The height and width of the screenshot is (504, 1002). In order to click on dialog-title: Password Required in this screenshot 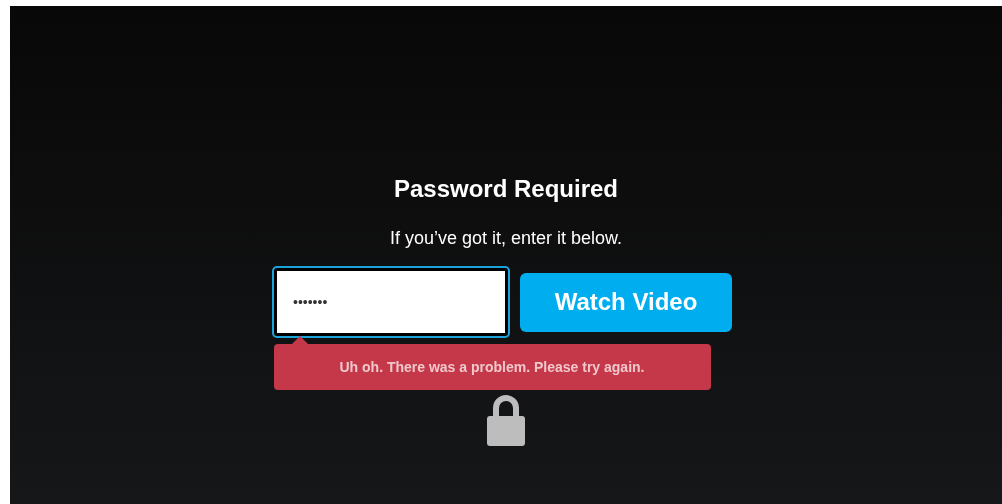, I will do `click(506, 189)`.